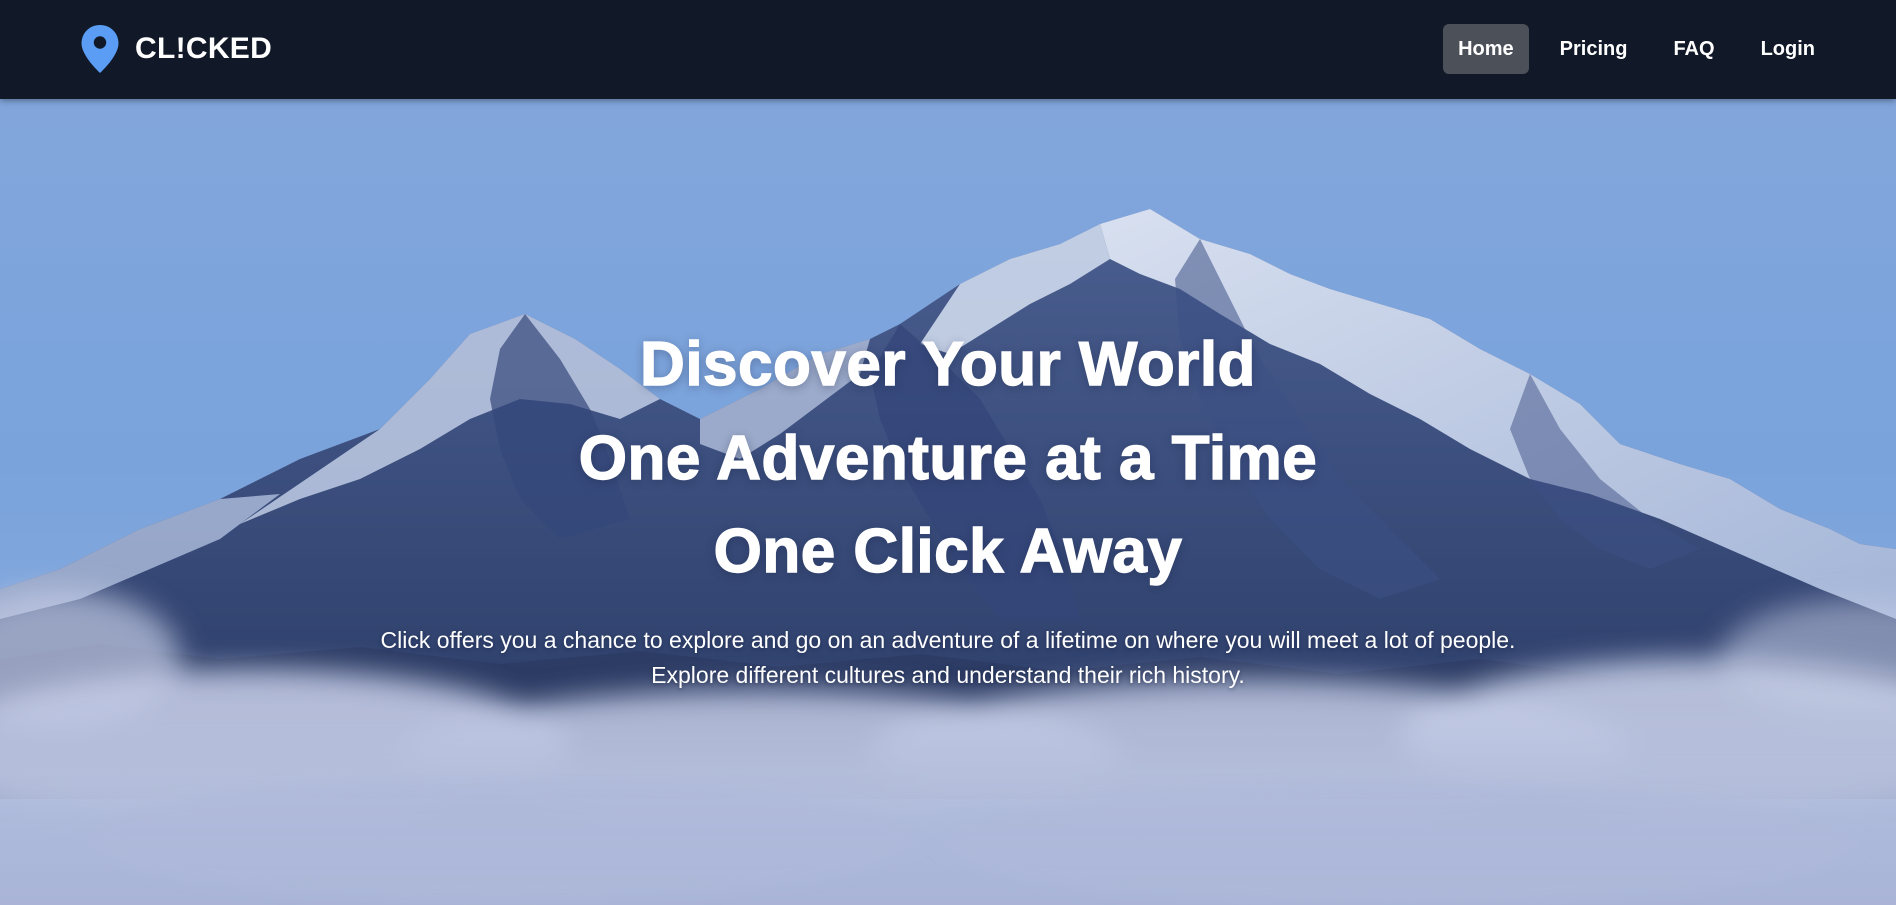 This screenshot has height=905, width=1896. Describe the element at coordinates (100, 49) in the screenshot. I see `map-pin-icon` at that location.